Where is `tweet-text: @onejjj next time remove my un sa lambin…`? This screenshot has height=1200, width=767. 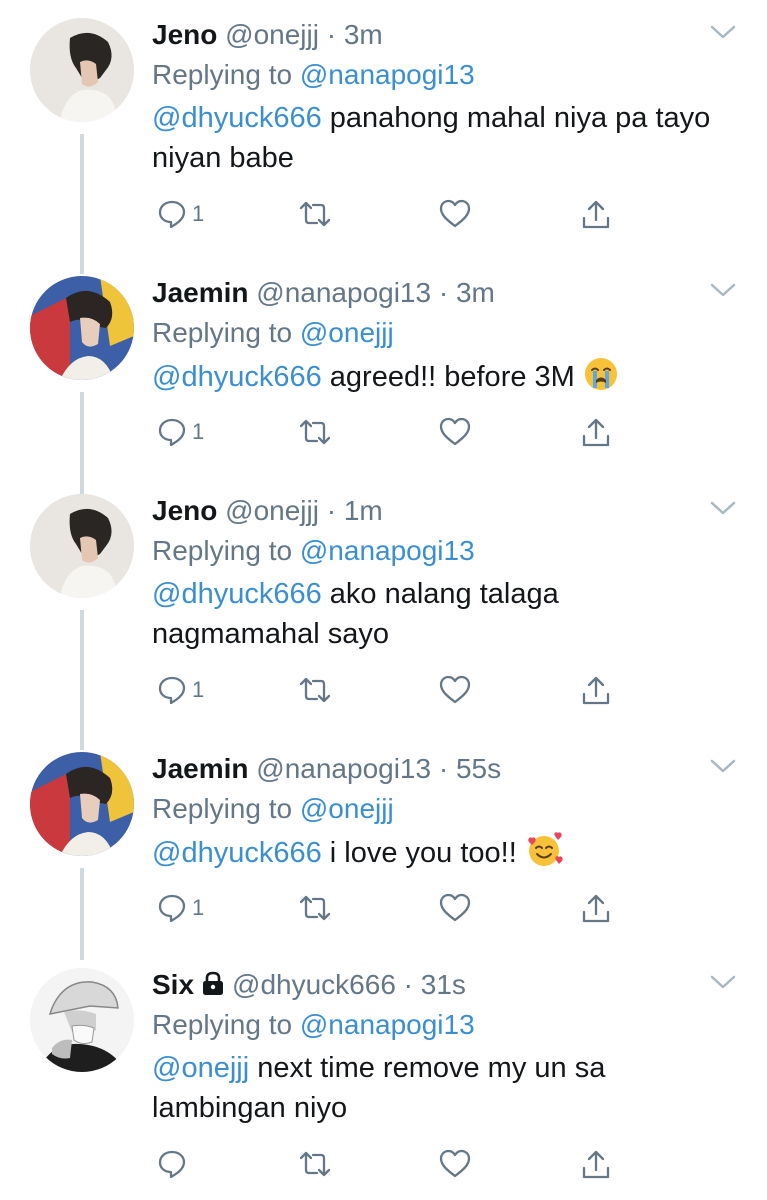 tweet-text: @onejjj next time remove my un sa lambin… is located at coordinates (432, 1088).